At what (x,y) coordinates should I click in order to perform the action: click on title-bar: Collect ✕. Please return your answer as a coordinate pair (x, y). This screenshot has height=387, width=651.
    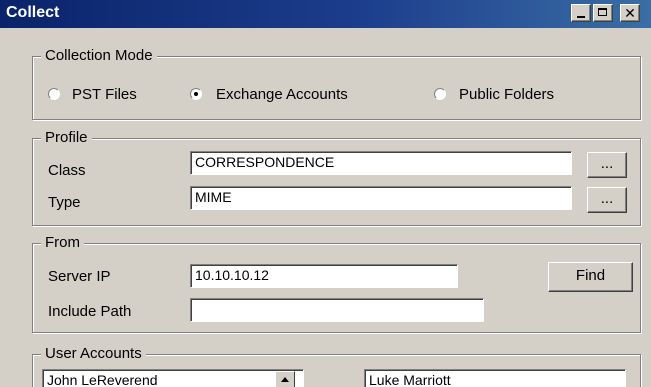
    Looking at the image, I should click on (325, 14).